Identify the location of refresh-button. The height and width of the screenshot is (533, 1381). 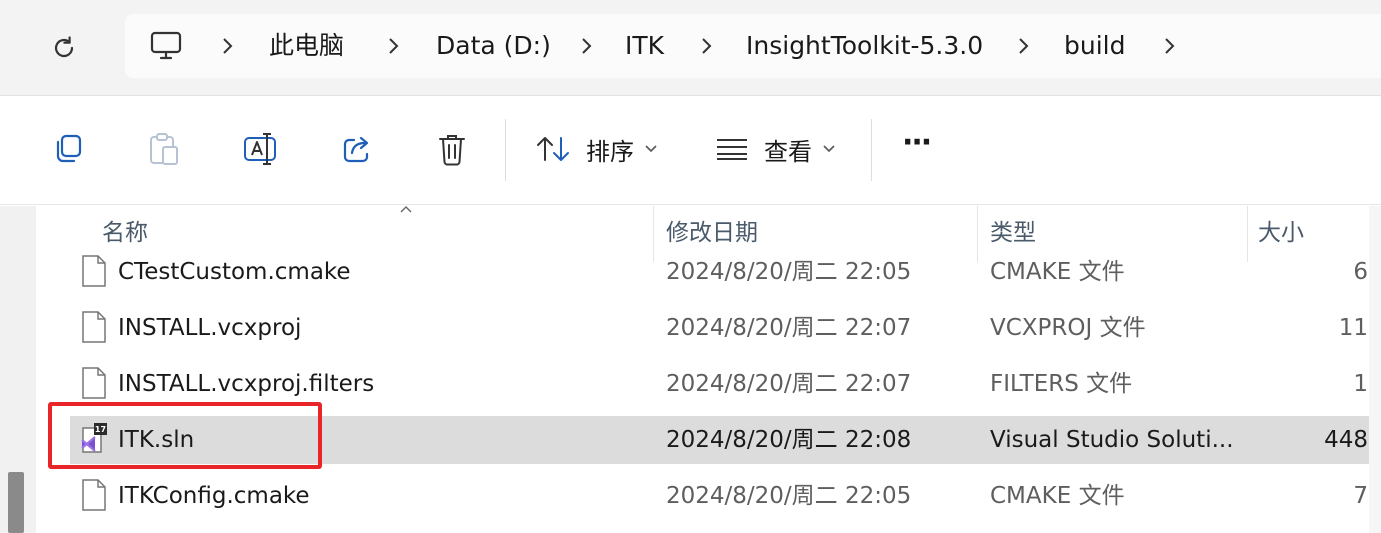
(64, 48).